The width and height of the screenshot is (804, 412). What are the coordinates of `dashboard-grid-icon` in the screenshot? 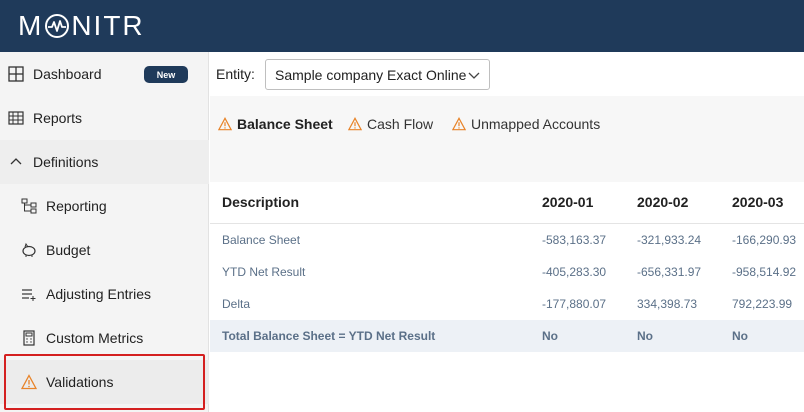 It's located at (16, 74).